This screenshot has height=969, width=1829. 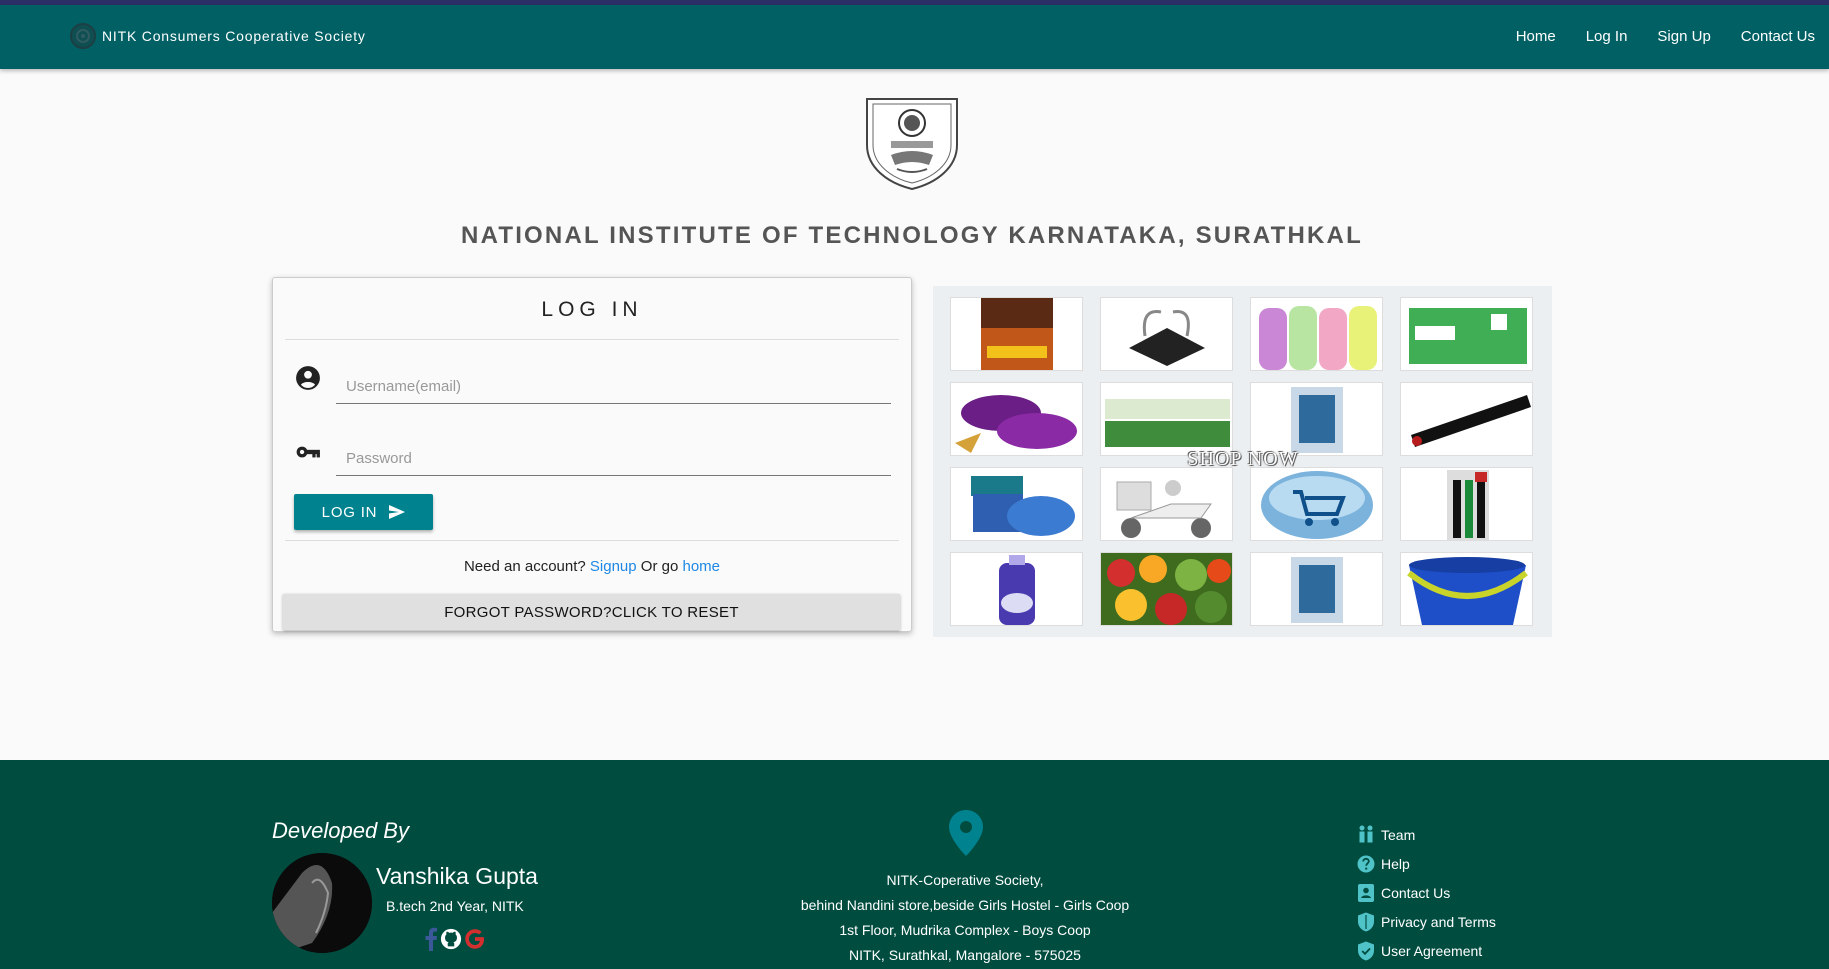 What do you see at coordinates (457, 876) in the screenshot?
I see `developer-name: Vanshika Gupta` at bounding box center [457, 876].